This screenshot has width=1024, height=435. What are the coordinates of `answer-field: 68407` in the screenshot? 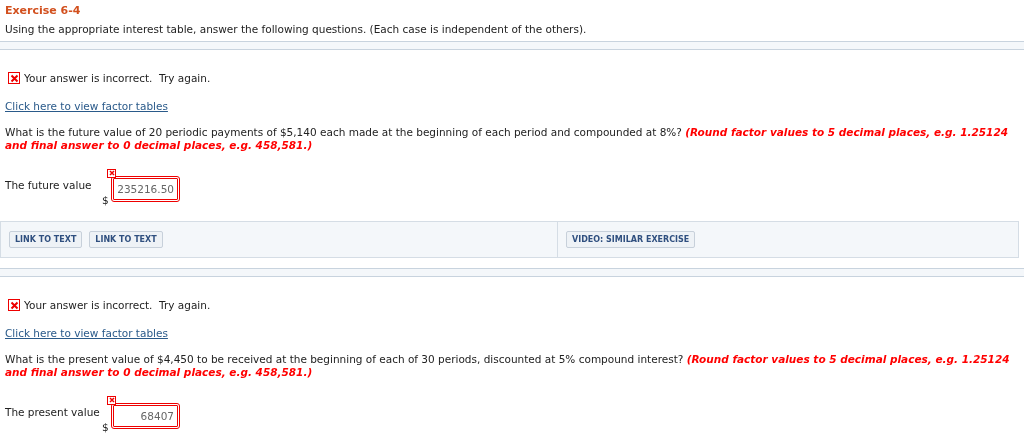 It's located at (145, 415).